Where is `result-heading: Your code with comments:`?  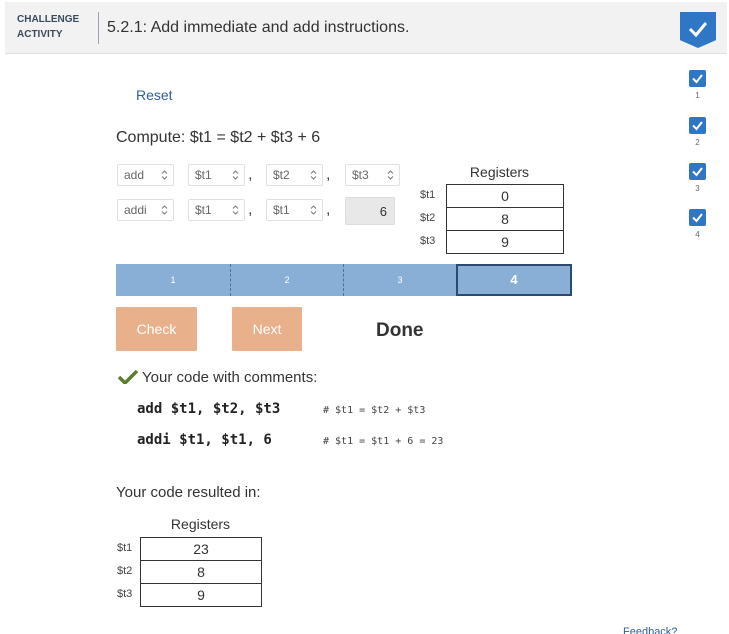
result-heading: Your code with comments: is located at coordinates (217, 377).